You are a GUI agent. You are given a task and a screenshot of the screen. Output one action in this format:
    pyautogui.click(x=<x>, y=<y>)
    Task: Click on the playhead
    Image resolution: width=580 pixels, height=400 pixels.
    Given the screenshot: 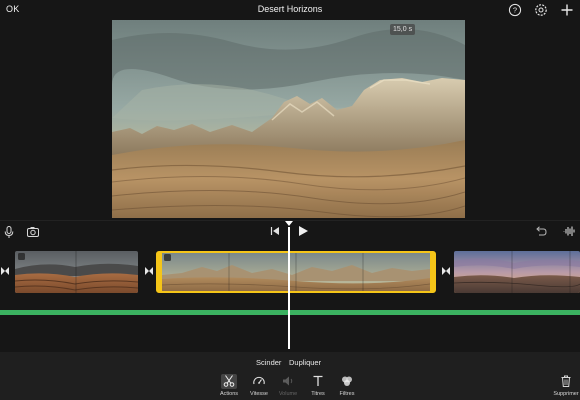 What is the action you would take?
    pyautogui.click(x=289, y=288)
    